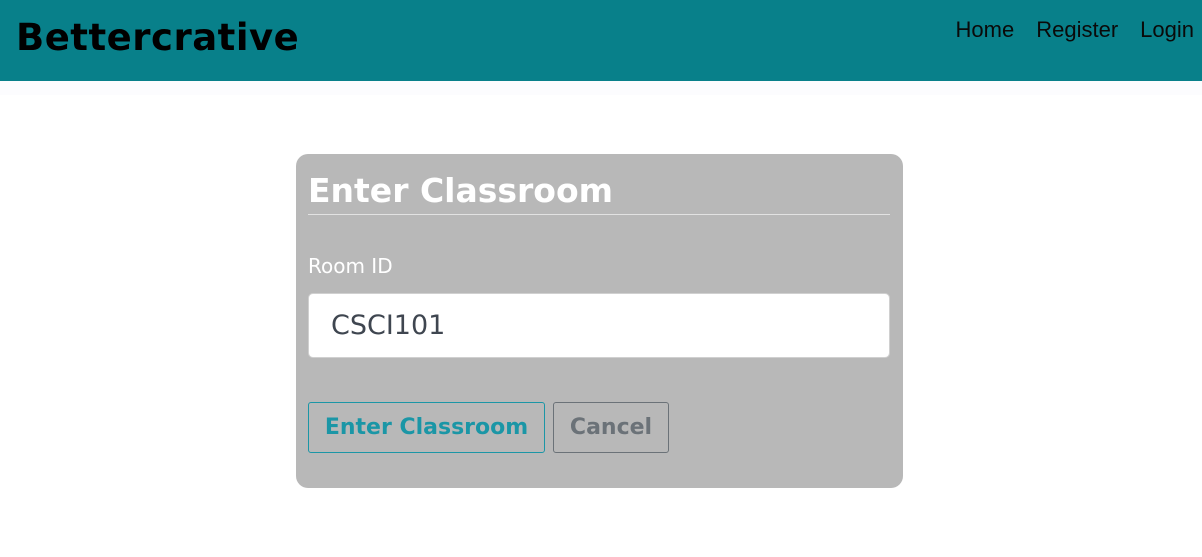 The width and height of the screenshot is (1202, 557). Describe the element at coordinates (426, 427) in the screenshot. I see `enter-classroom-button: Enter Classroom` at that location.